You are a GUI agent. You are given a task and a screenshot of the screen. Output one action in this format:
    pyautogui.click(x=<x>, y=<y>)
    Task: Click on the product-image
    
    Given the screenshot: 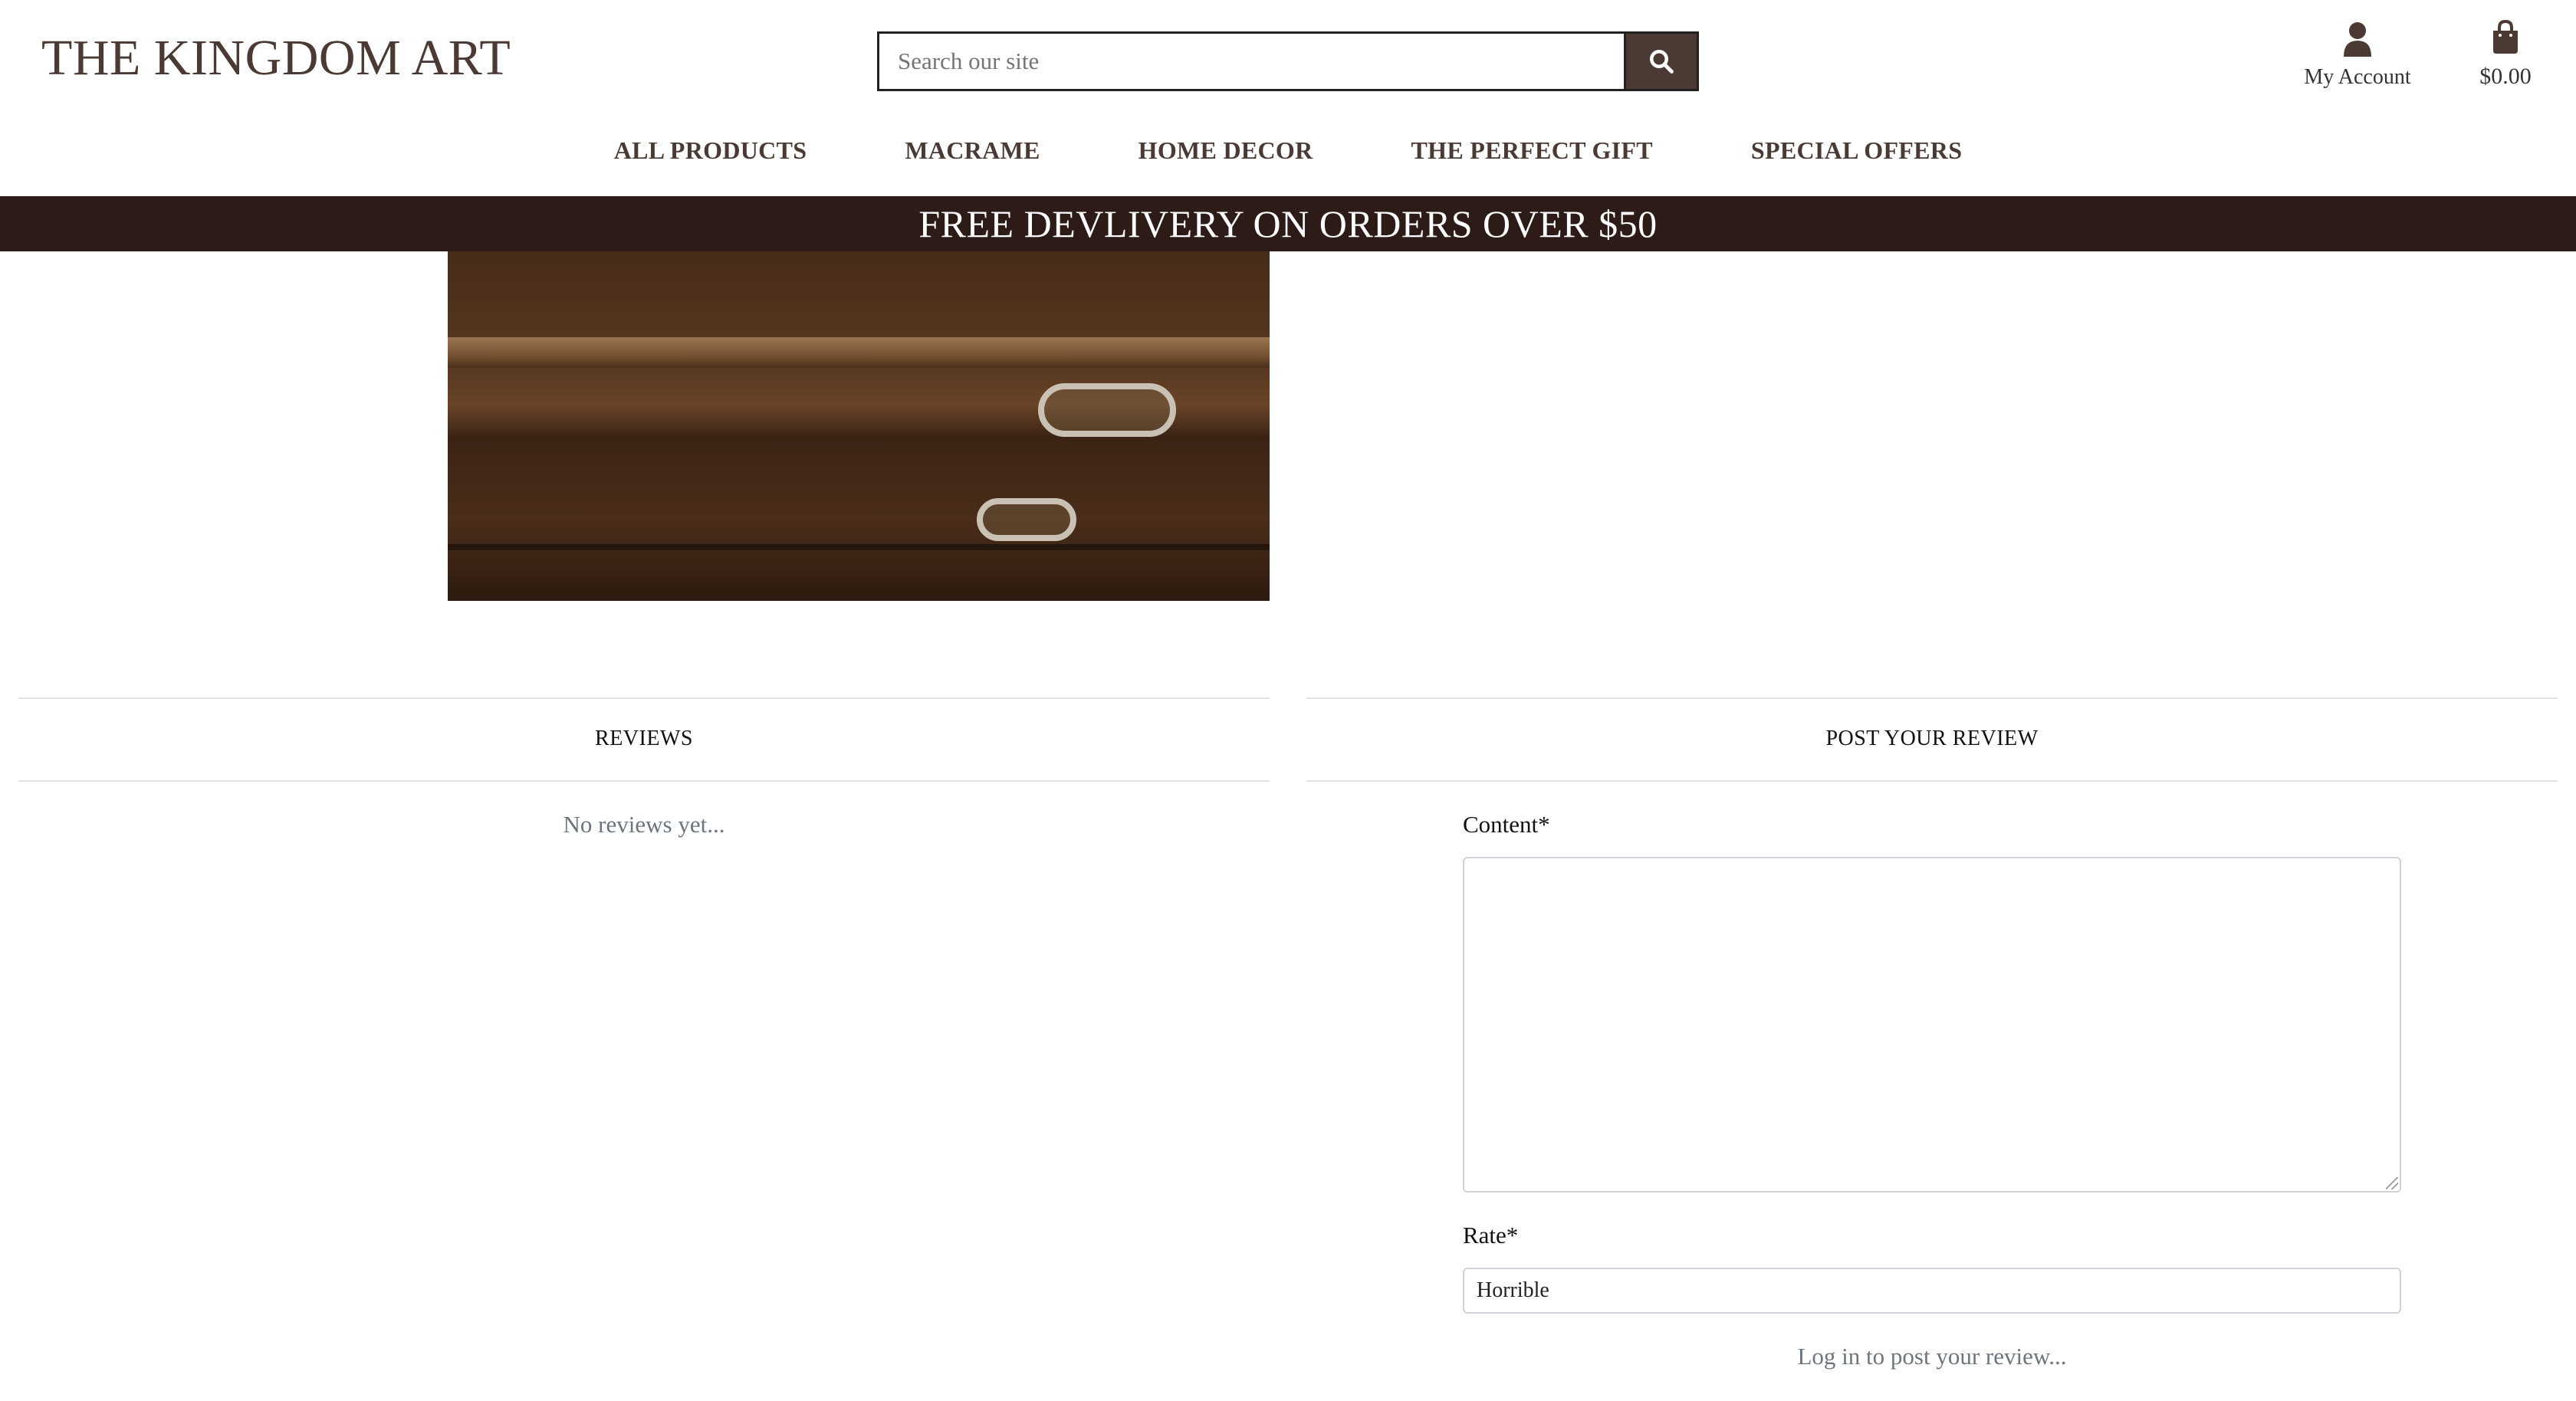 What is the action you would take?
    pyautogui.click(x=859, y=396)
    